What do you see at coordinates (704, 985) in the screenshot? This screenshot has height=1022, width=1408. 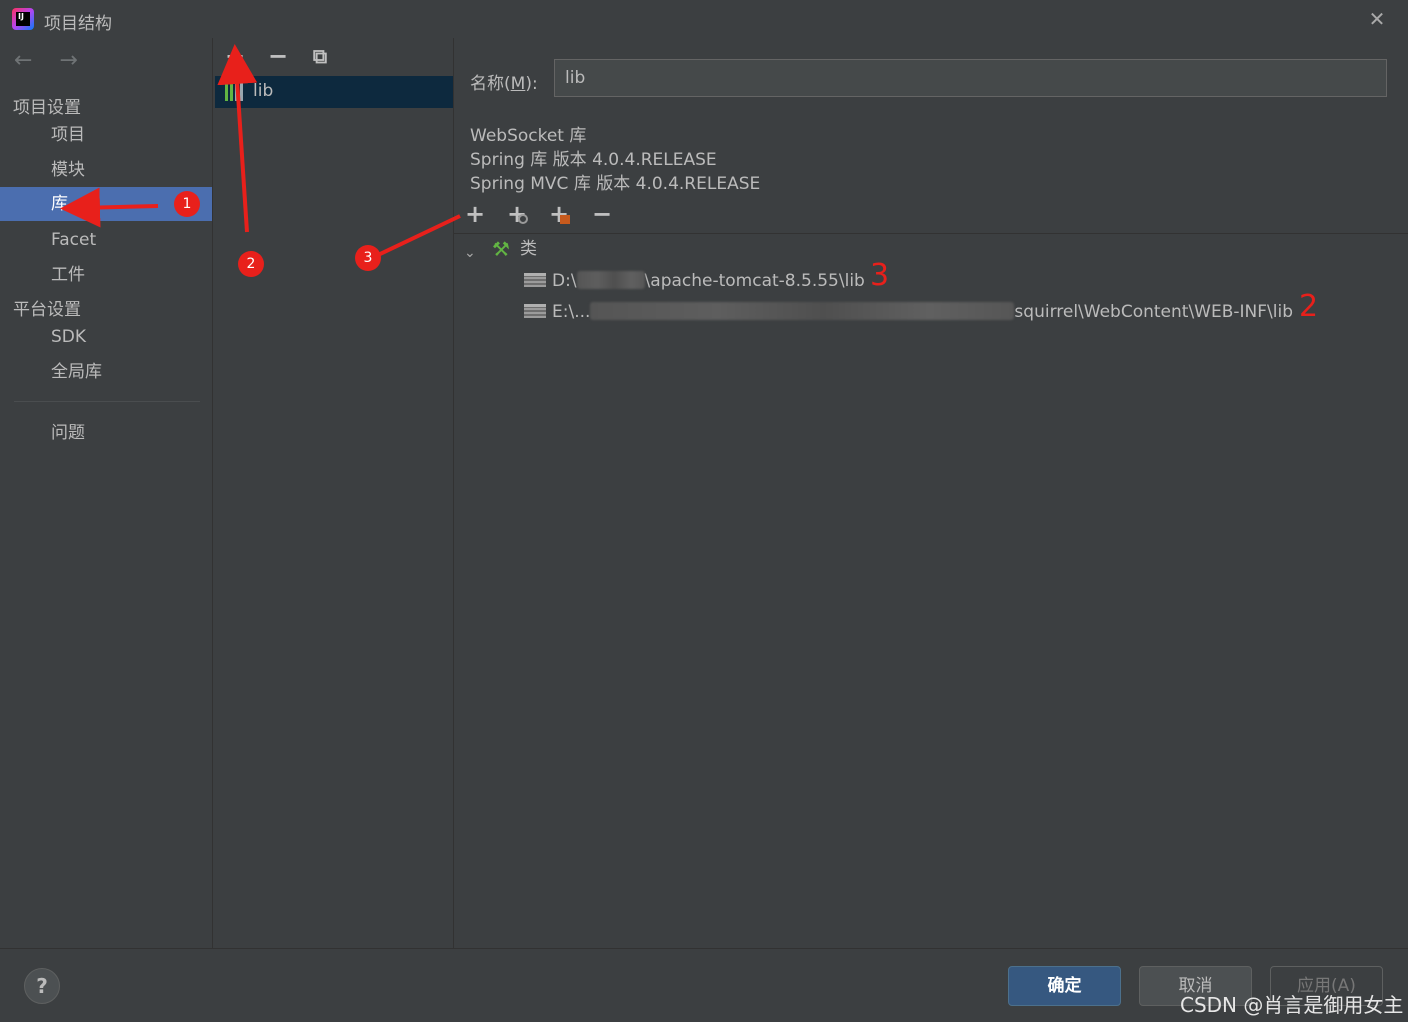 I see `dialog-footer: ? 确定 取消 应用(A) CSDN @肖言是御用女主` at bounding box center [704, 985].